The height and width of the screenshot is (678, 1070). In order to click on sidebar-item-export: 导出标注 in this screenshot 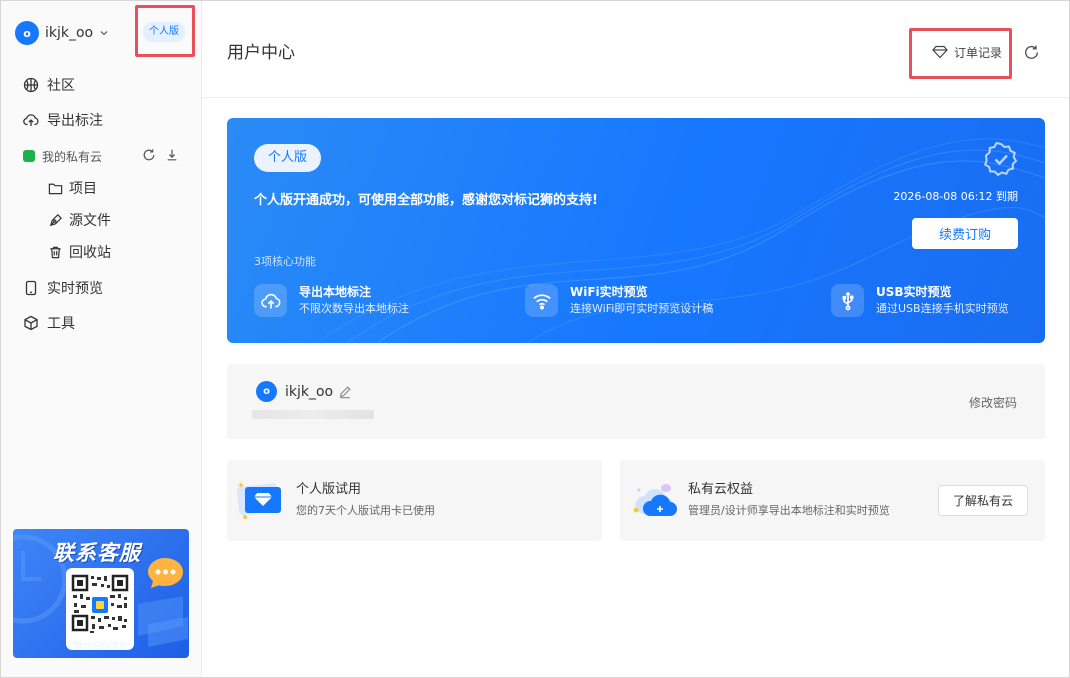, I will do `click(63, 120)`.